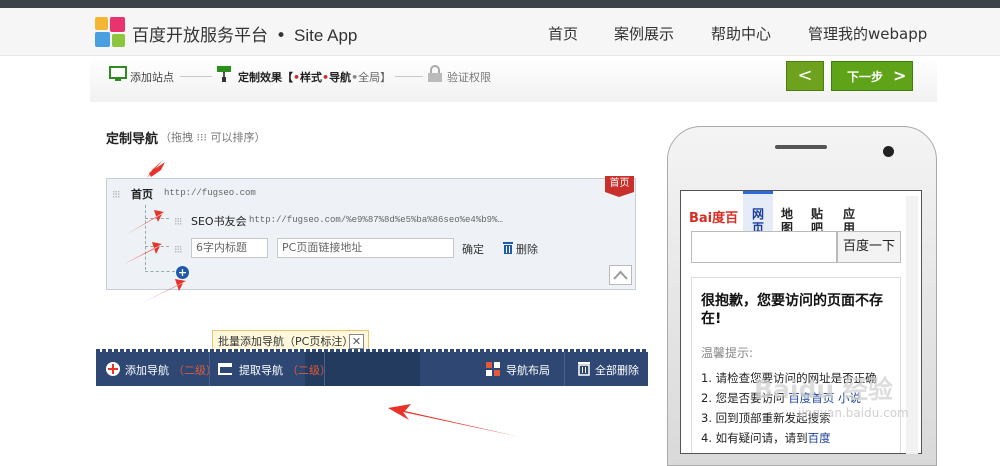 The width and height of the screenshot is (1000, 466). Describe the element at coordinates (617, 370) in the screenshot. I see `delete-all-button: 全部删除` at that location.